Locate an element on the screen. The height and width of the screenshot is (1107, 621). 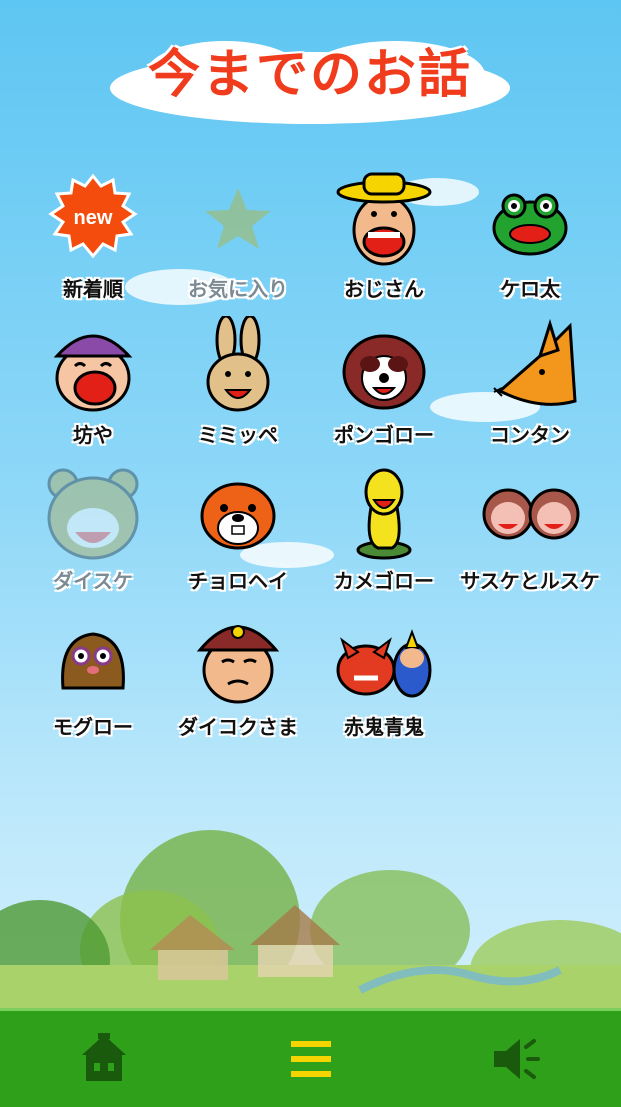
sound-button is located at coordinates (518, 1059).